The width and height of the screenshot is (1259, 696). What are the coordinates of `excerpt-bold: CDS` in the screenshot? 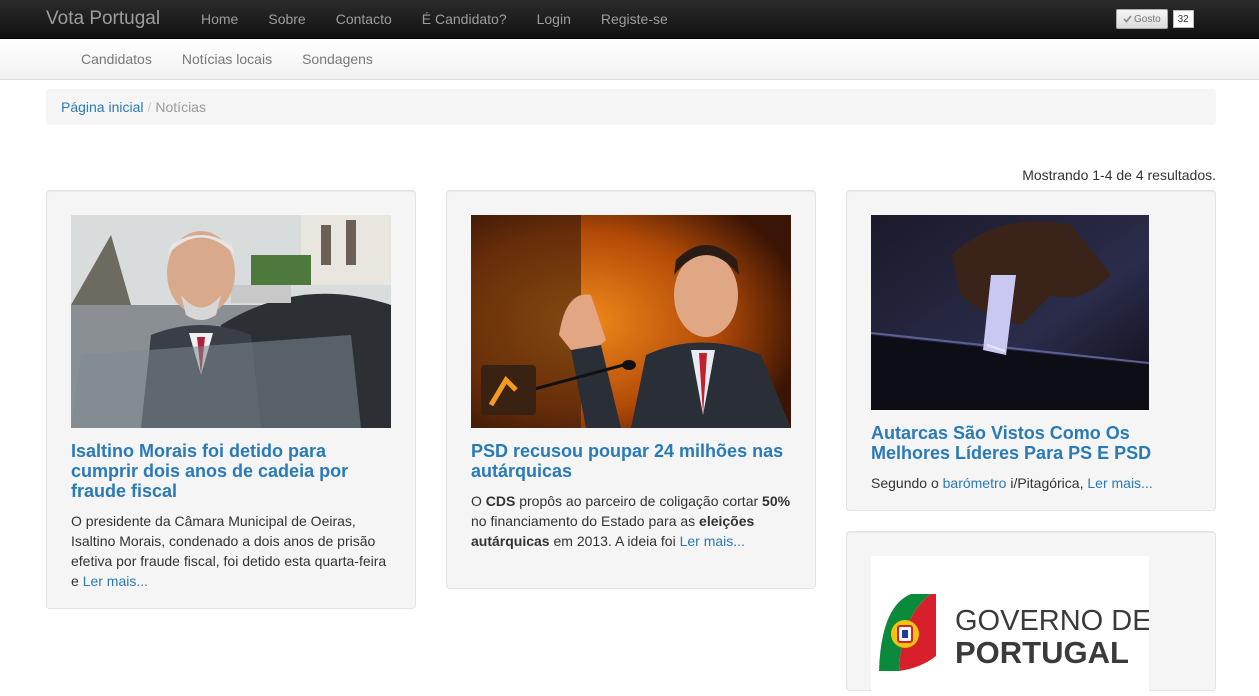 It's located at (500, 501).